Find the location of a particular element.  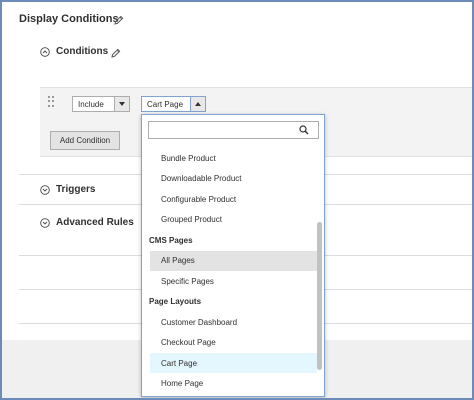

option-configurable-product: Configurable Product is located at coordinates (233, 199).